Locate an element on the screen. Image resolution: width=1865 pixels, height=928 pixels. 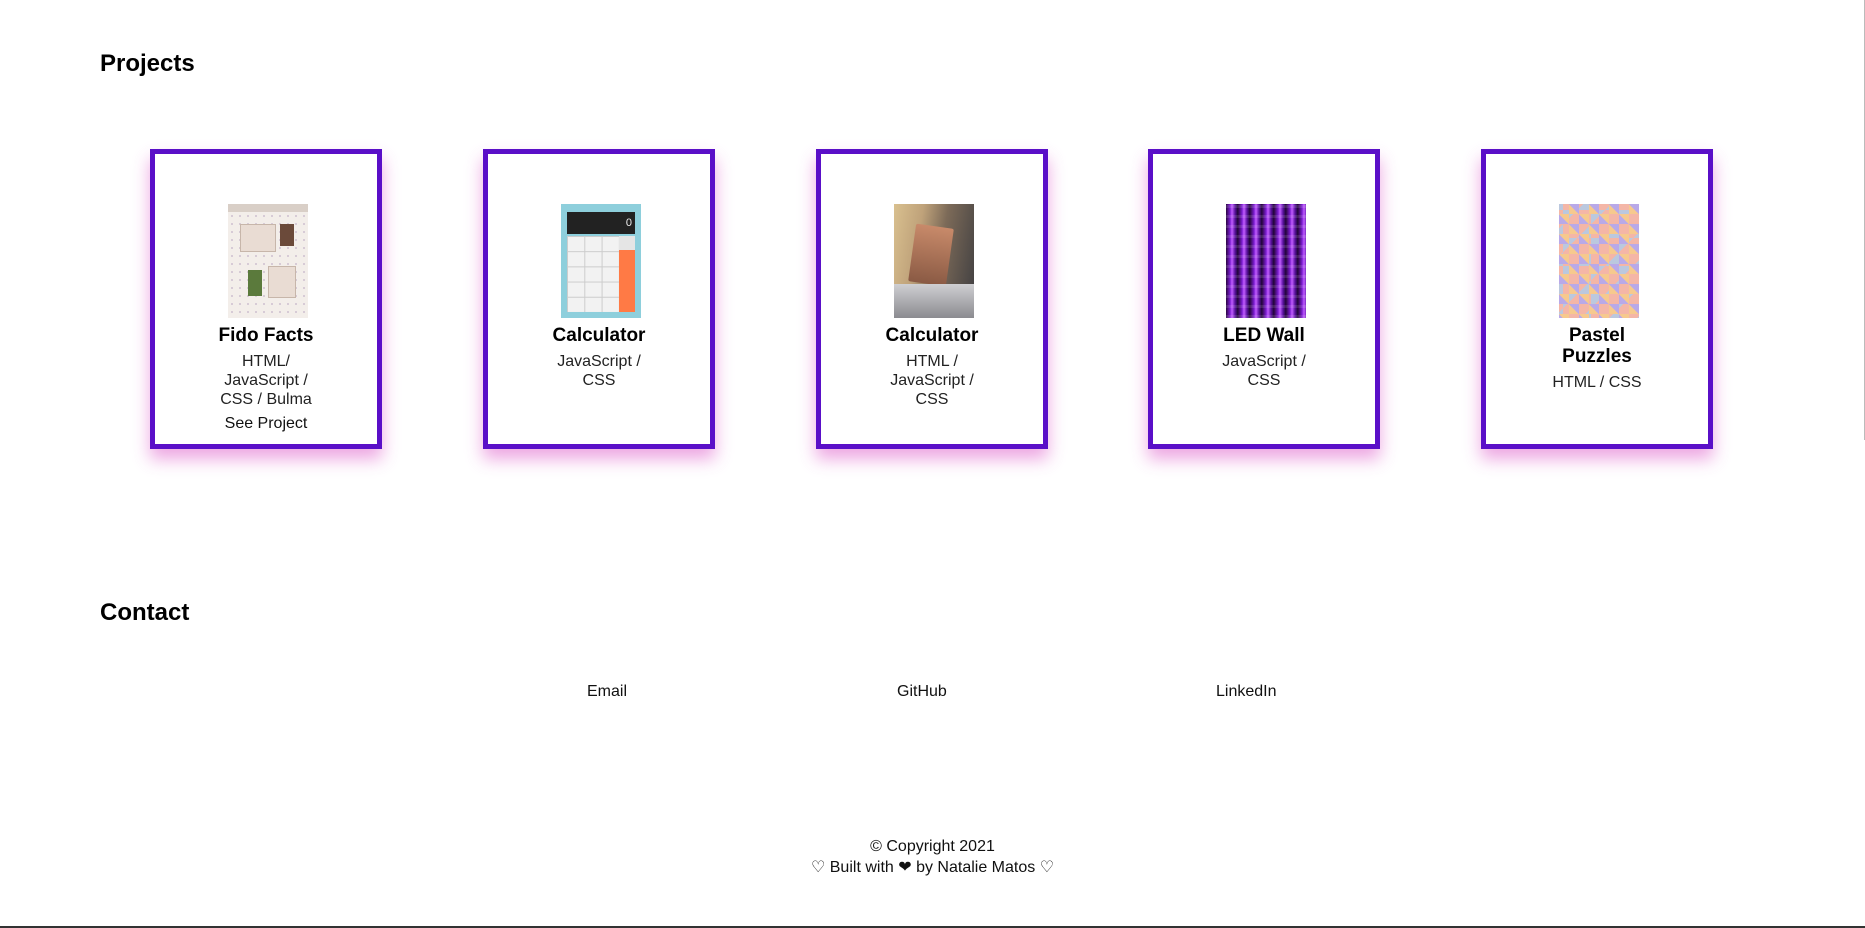
calculator-thumbnail: 0 is located at coordinates (601, 261).